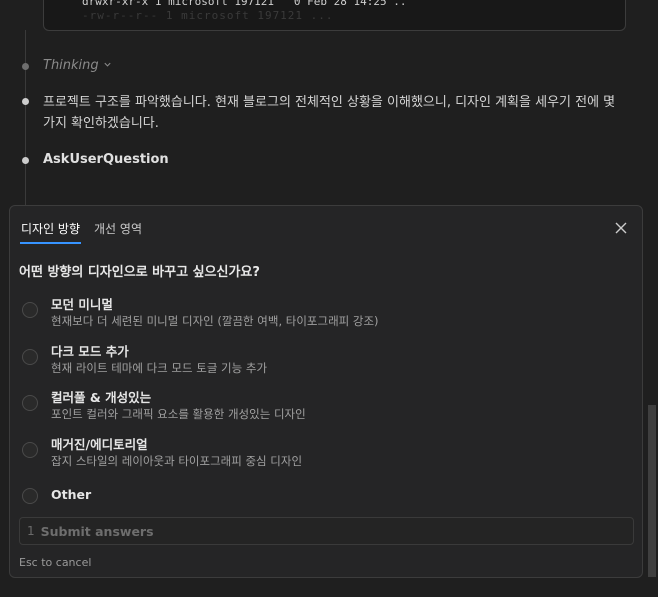  What do you see at coordinates (322, 362) in the screenshot?
I see `option-dark-mode: 다크 모드 추가 현재 라이트 테마에 다크 모드 토글 기능 추가` at bounding box center [322, 362].